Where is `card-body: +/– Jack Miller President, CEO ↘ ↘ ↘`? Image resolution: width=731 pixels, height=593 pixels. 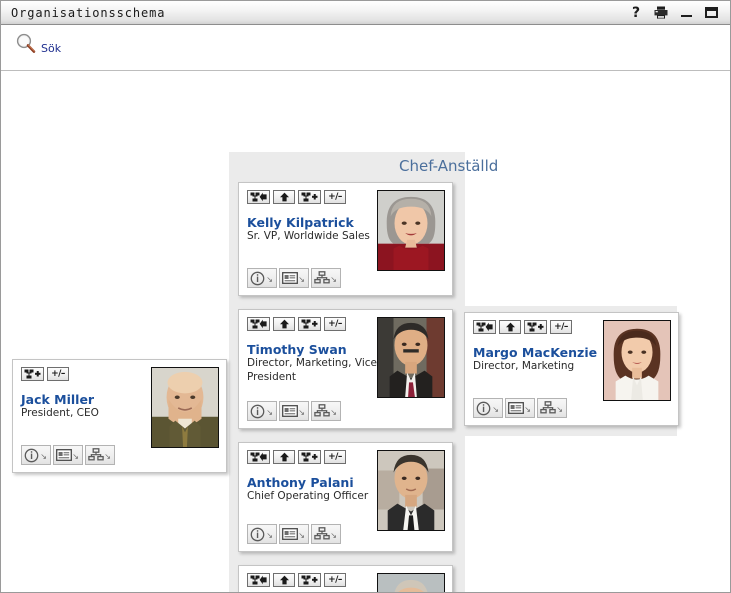
card-body: +/– Jack Miller President, CEO ↘ ↘ ↘ is located at coordinates (119, 416).